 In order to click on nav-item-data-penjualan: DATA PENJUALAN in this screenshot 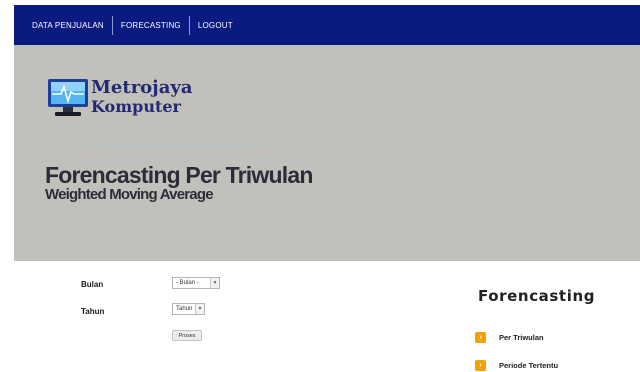, I will do `click(72, 25)`.